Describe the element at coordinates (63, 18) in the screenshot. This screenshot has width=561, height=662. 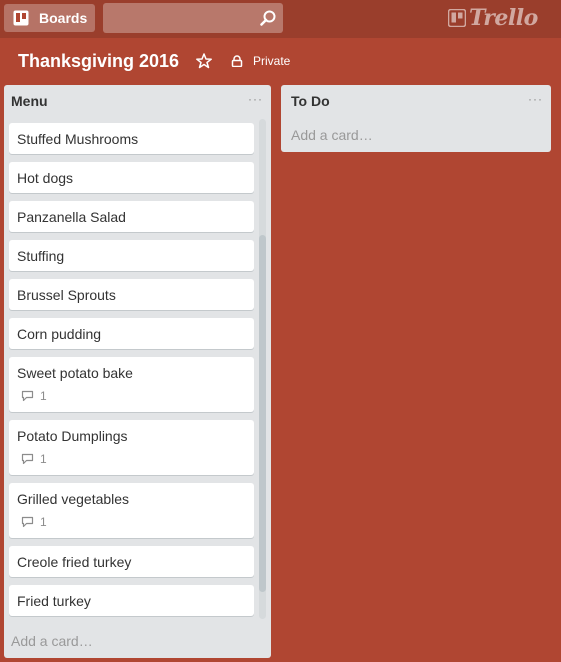
I see `boards-label: Boards` at that location.